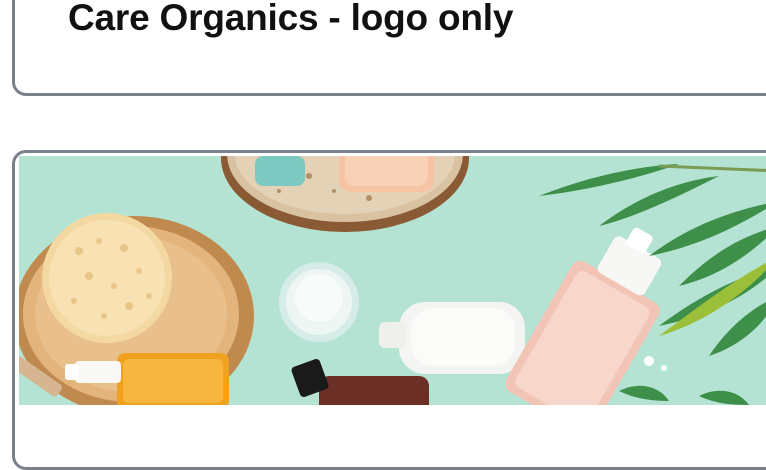  What do you see at coordinates (291, 19) in the screenshot?
I see `card-title: Care Organics - logo only` at bounding box center [291, 19].